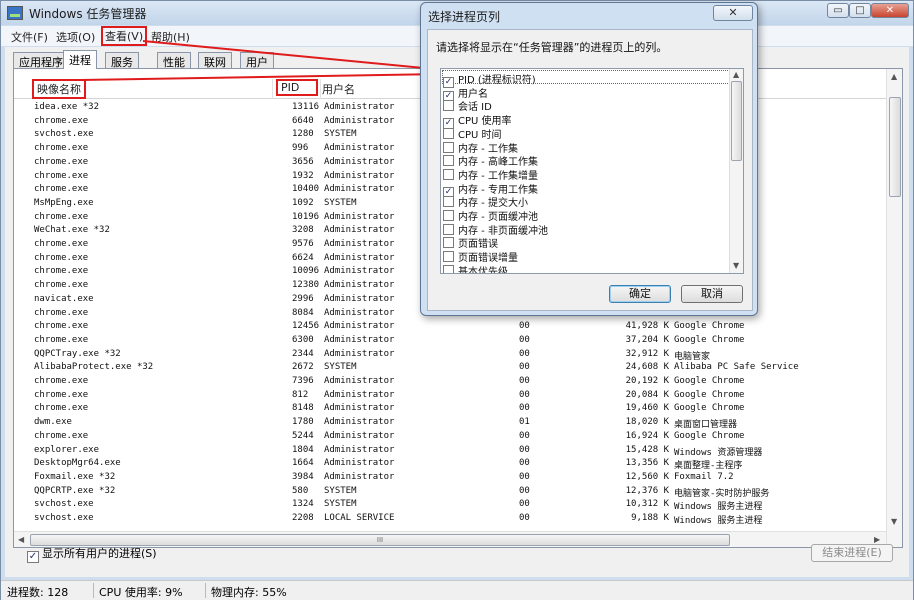  What do you see at coordinates (297, 87) in the screenshot?
I see `column-pid: PID` at bounding box center [297, 87].